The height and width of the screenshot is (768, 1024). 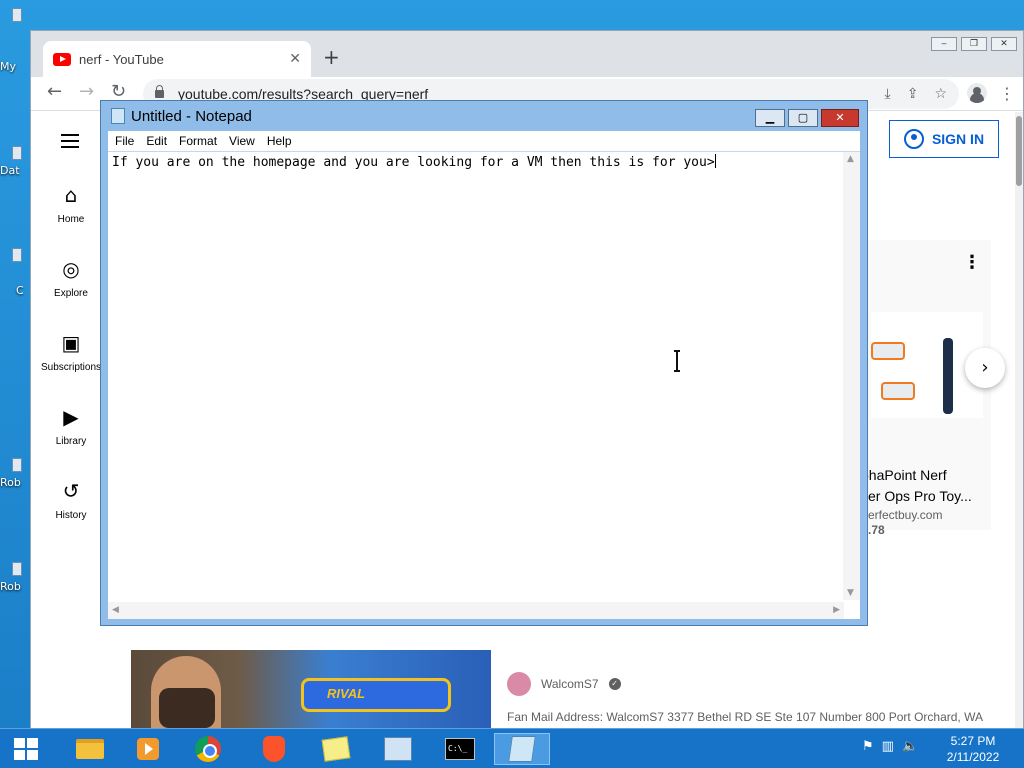 I want to click on notepad-taskbar-icon, so click(x=522, y=749).